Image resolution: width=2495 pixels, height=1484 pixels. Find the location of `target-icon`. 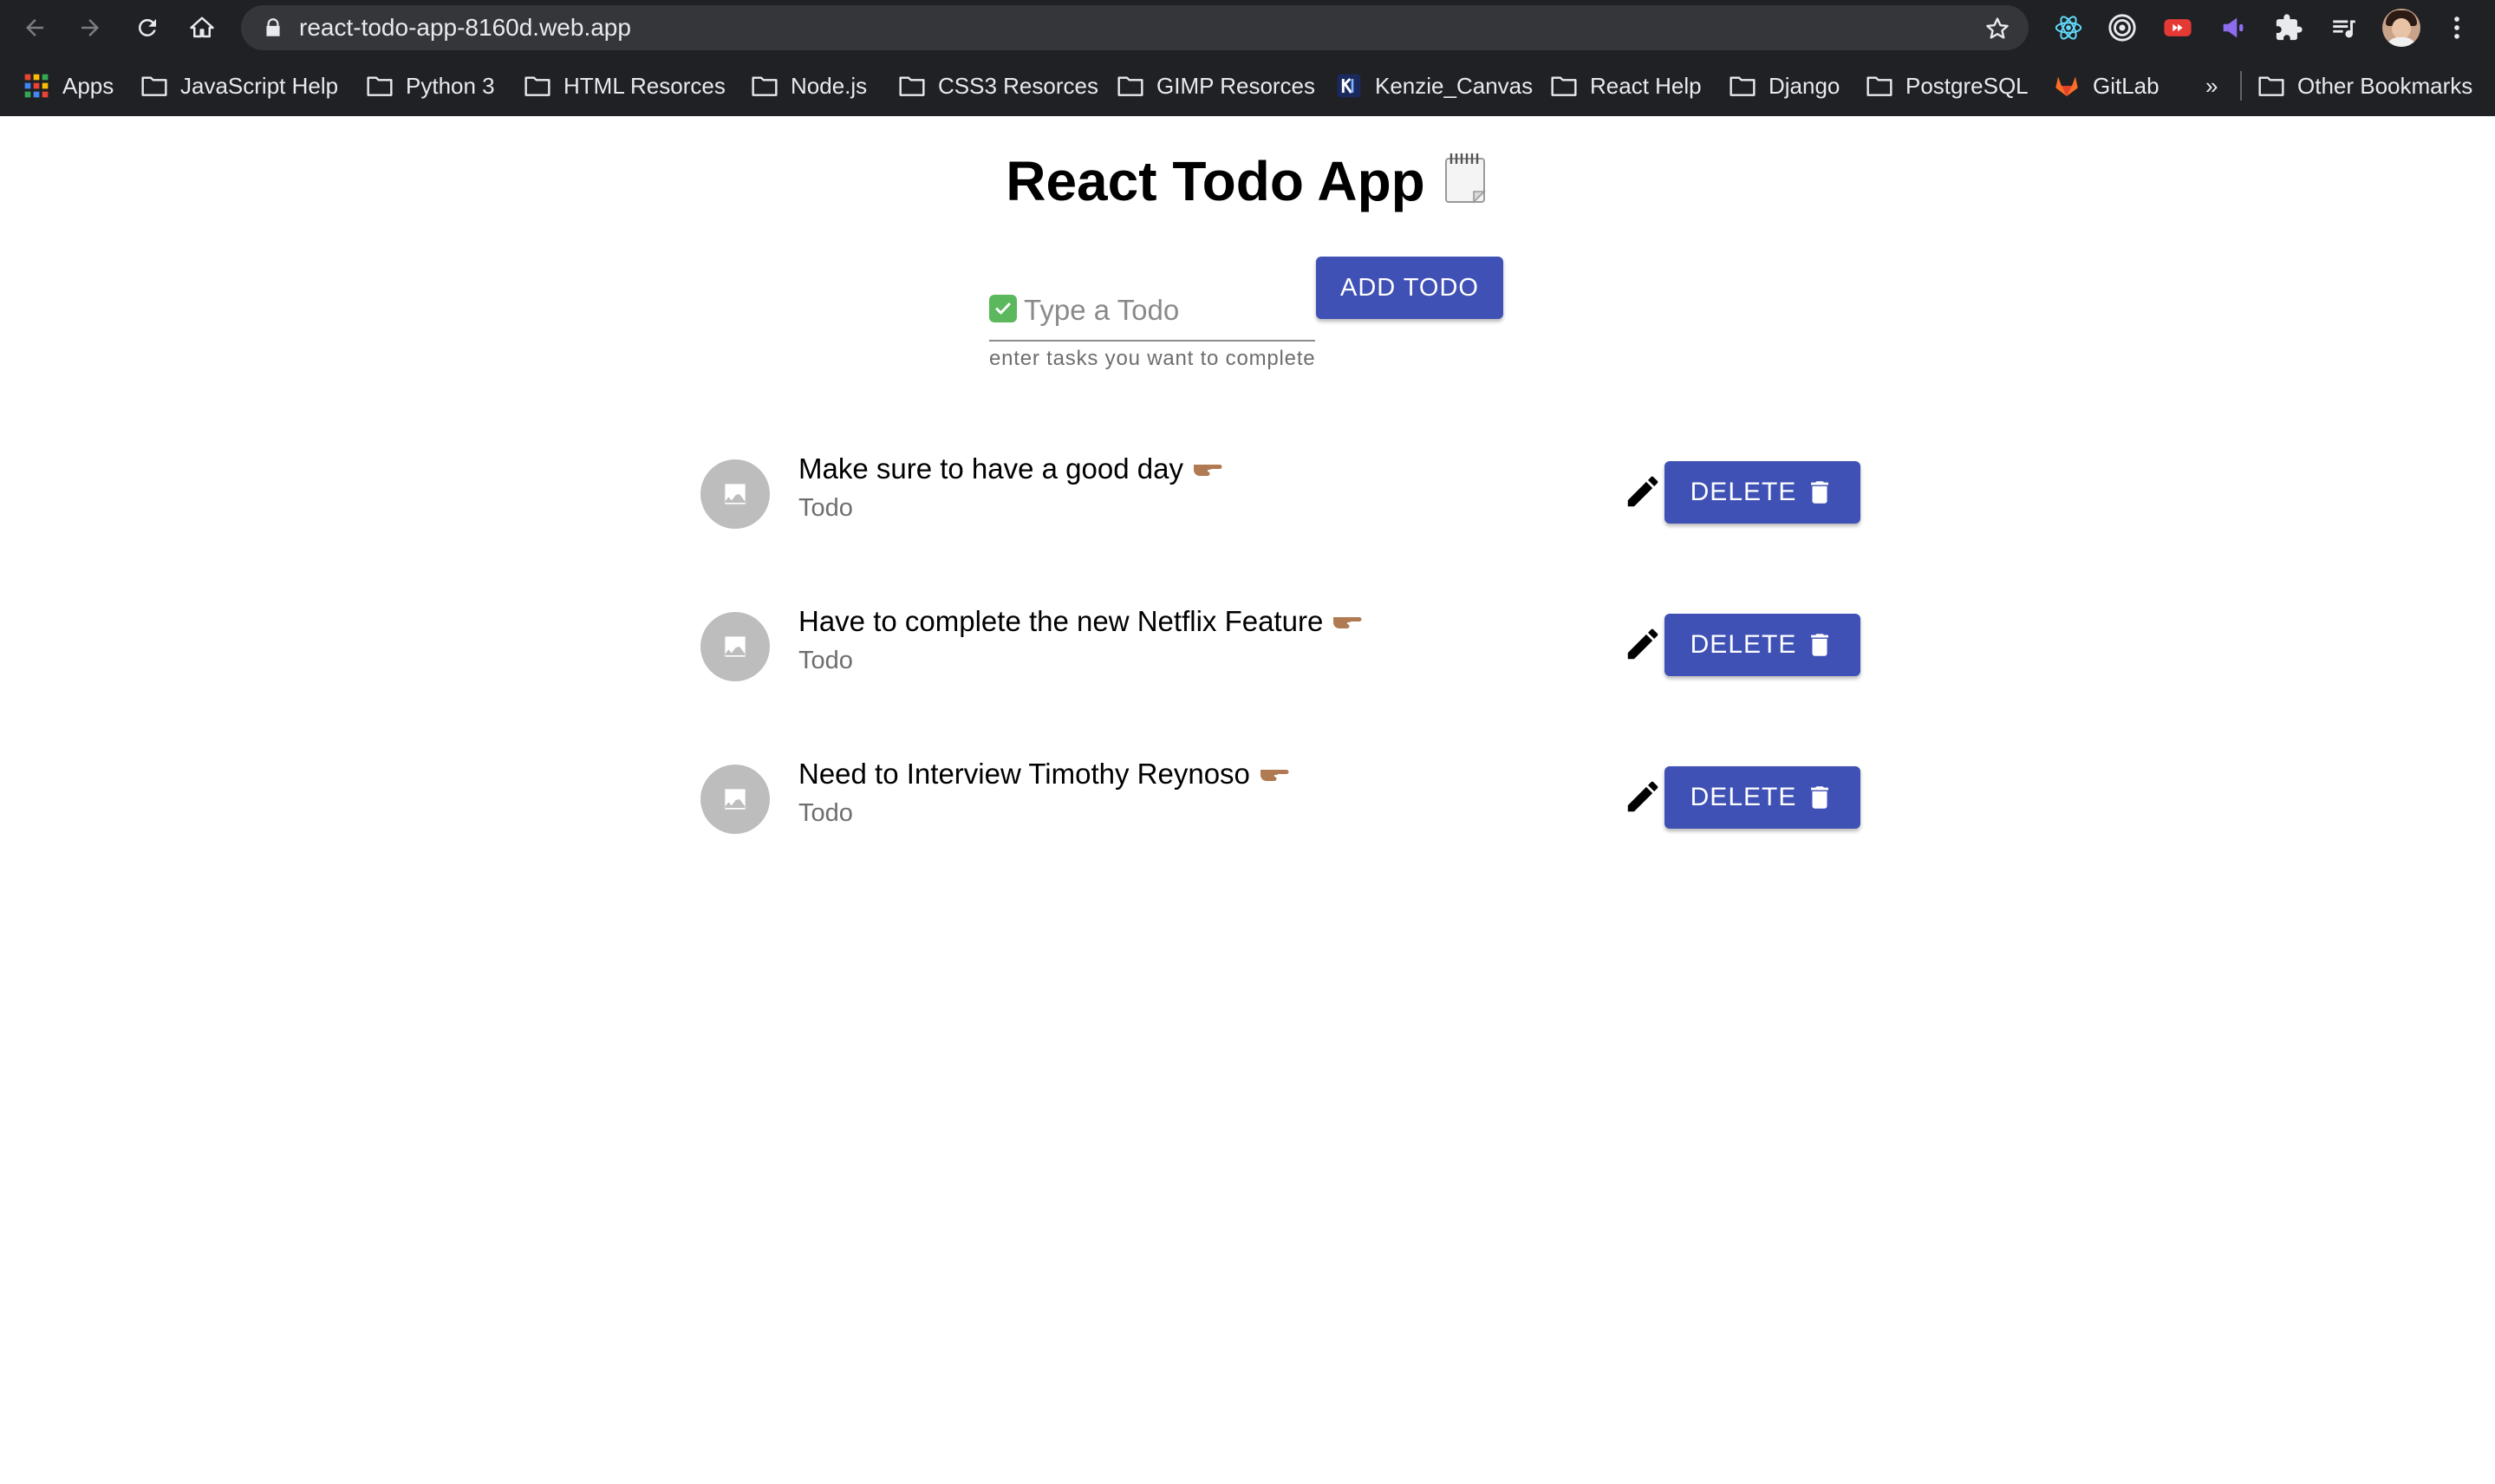

target-icon is located at coordinates (2122, 28).